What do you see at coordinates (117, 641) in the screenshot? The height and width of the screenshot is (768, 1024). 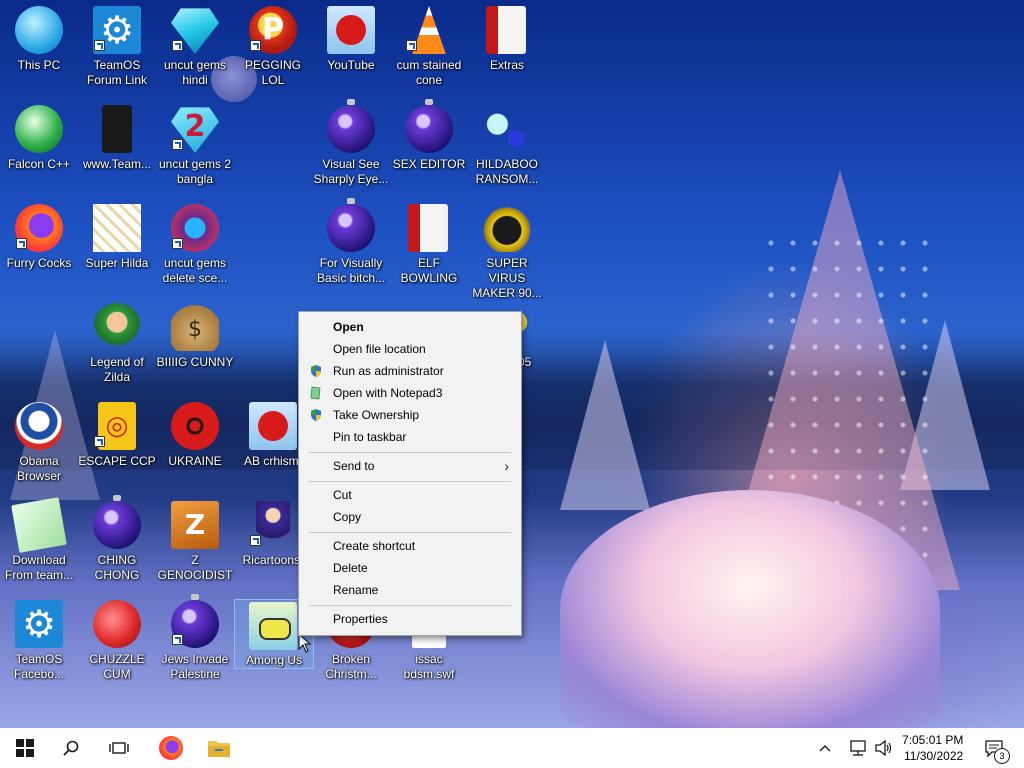 I see `desktop-icon-chuzzle-cum: CHUZZLE CUM` at bounding box center [117, 641].